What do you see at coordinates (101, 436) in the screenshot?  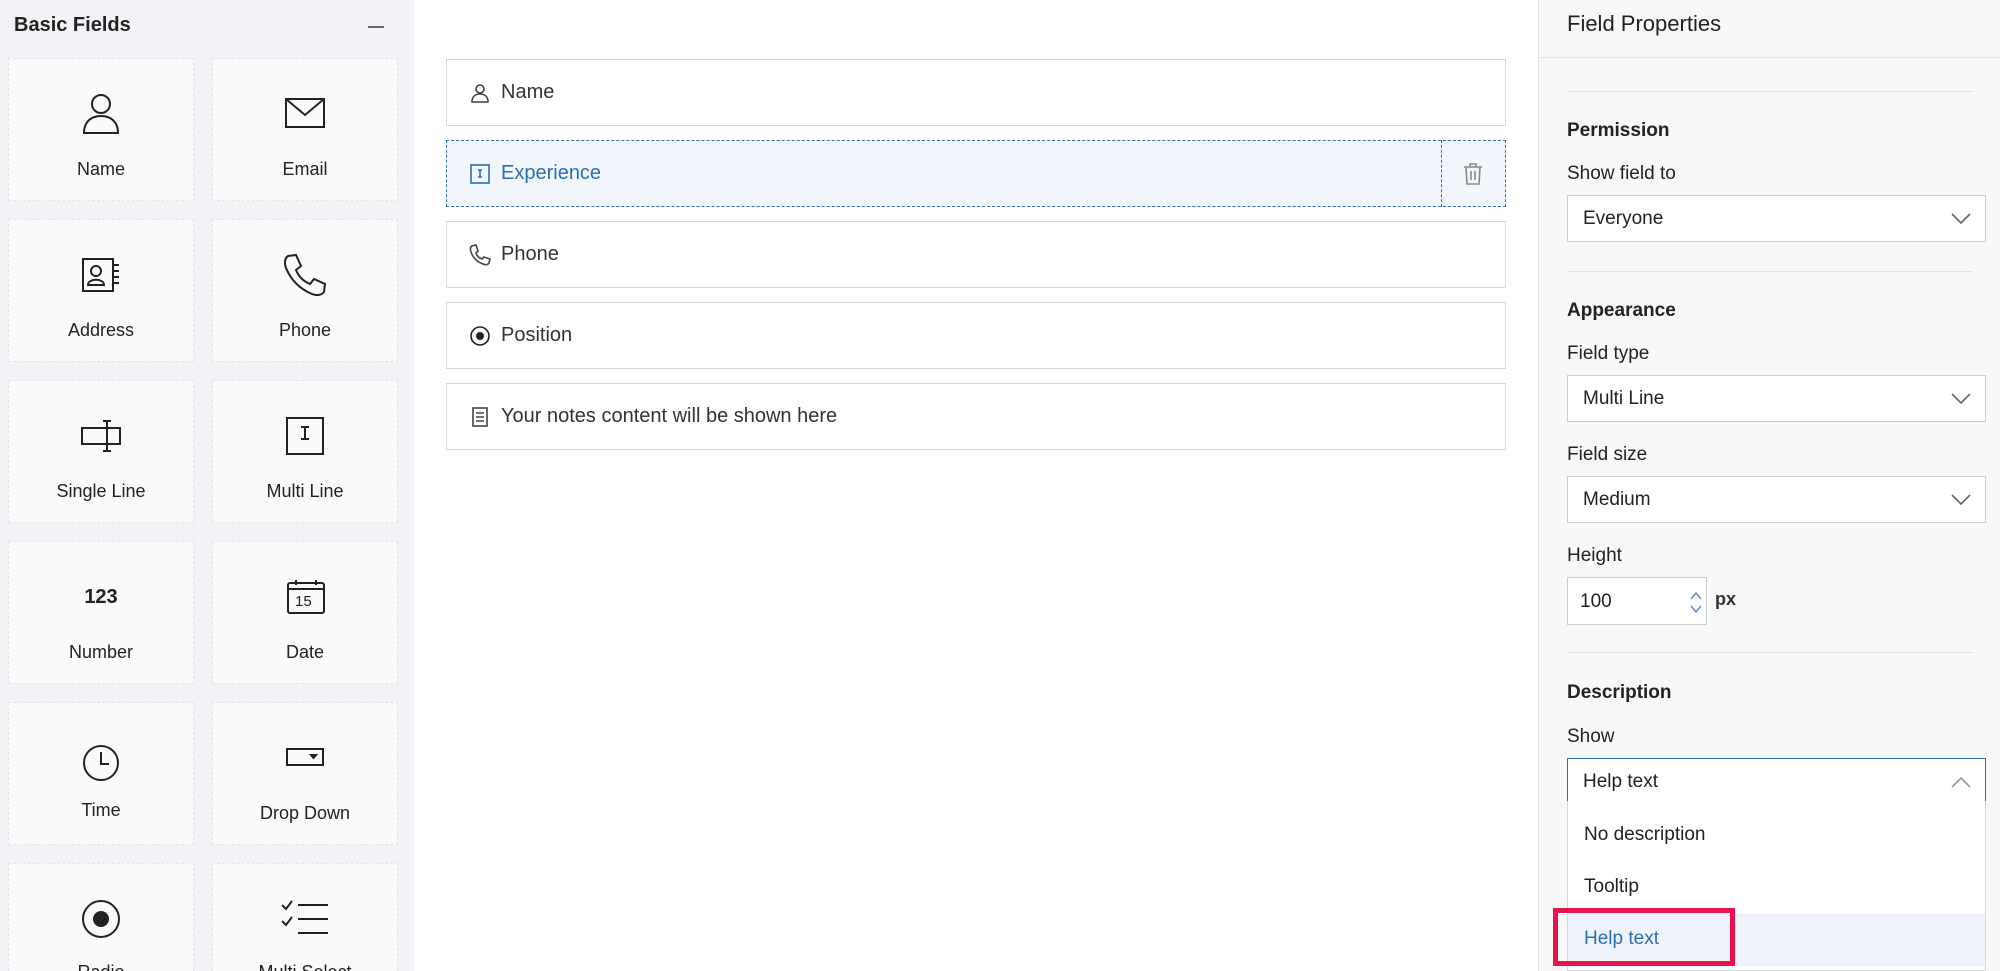 I see `single-line-icon` at bounding box center [101, 436].